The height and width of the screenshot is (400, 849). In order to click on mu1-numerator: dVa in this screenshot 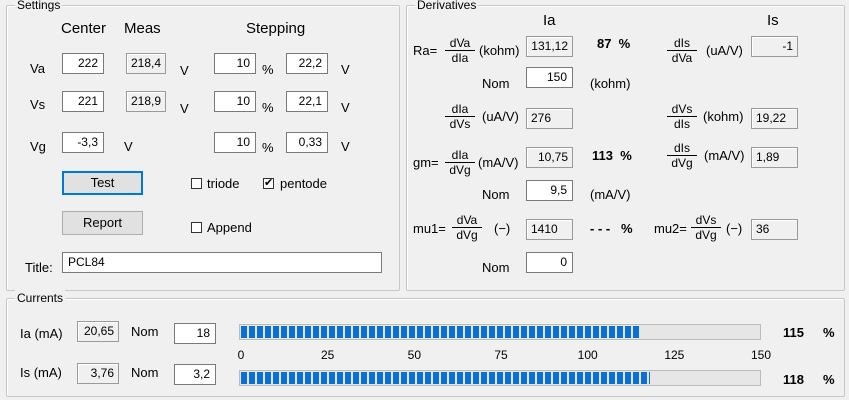, I will do `click(467, 220)`.